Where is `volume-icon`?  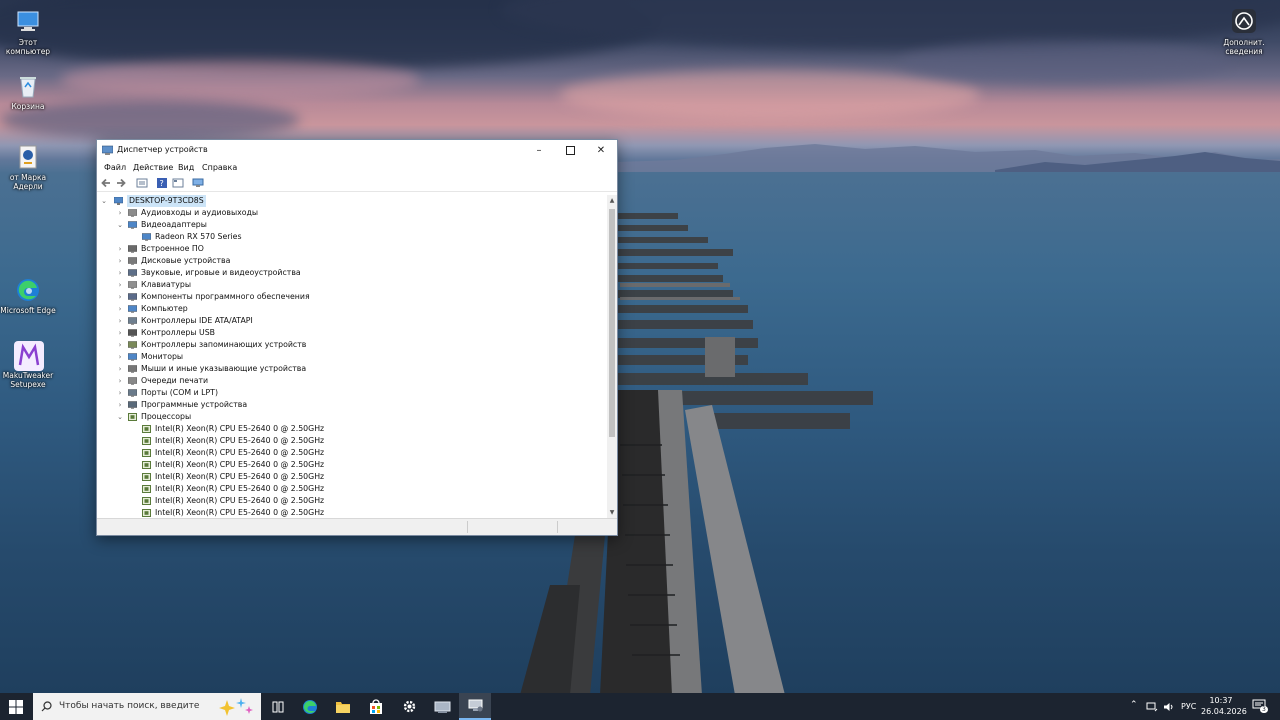 volume-icon is located at coordinates (1169, 707).